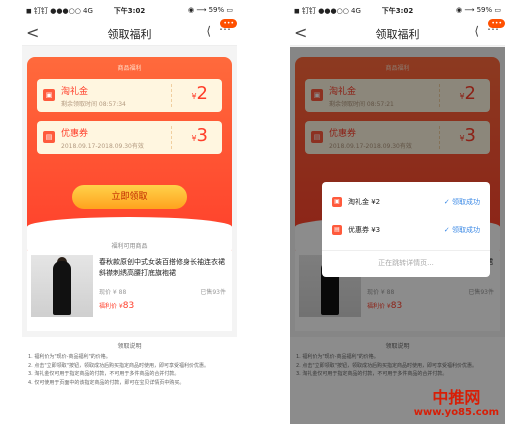 Image resolution: width=508 pixels, height=424 pixels. What do you see at coordinates (69, 357) in the screenshot?
I see `rule-line: 1. 福利价为"现价-商品福利"的价格。` at bounding box center [69, 357].